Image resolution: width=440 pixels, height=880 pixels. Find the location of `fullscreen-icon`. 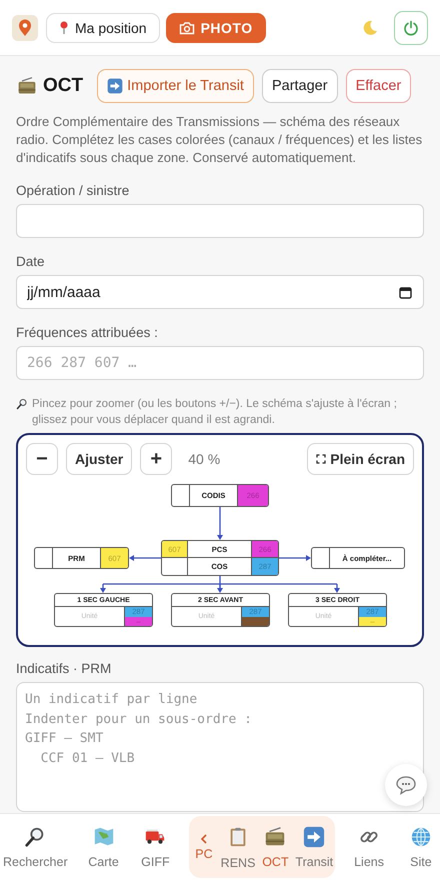

fullscreen-icon is located at coordinates (321, 459).